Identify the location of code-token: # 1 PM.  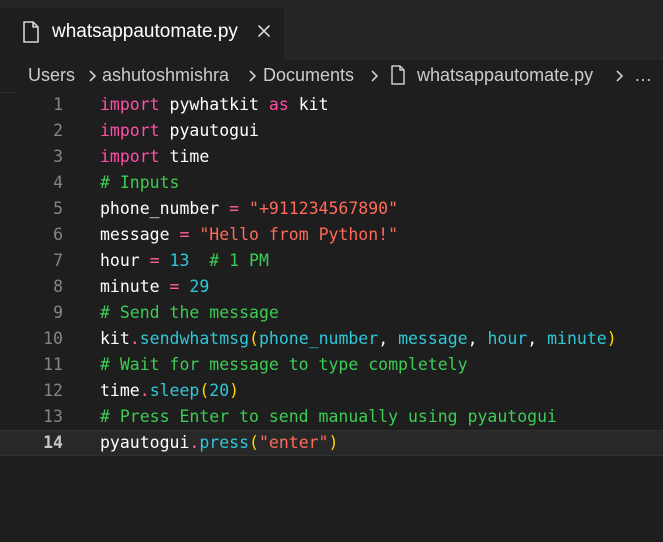
(239, 260).